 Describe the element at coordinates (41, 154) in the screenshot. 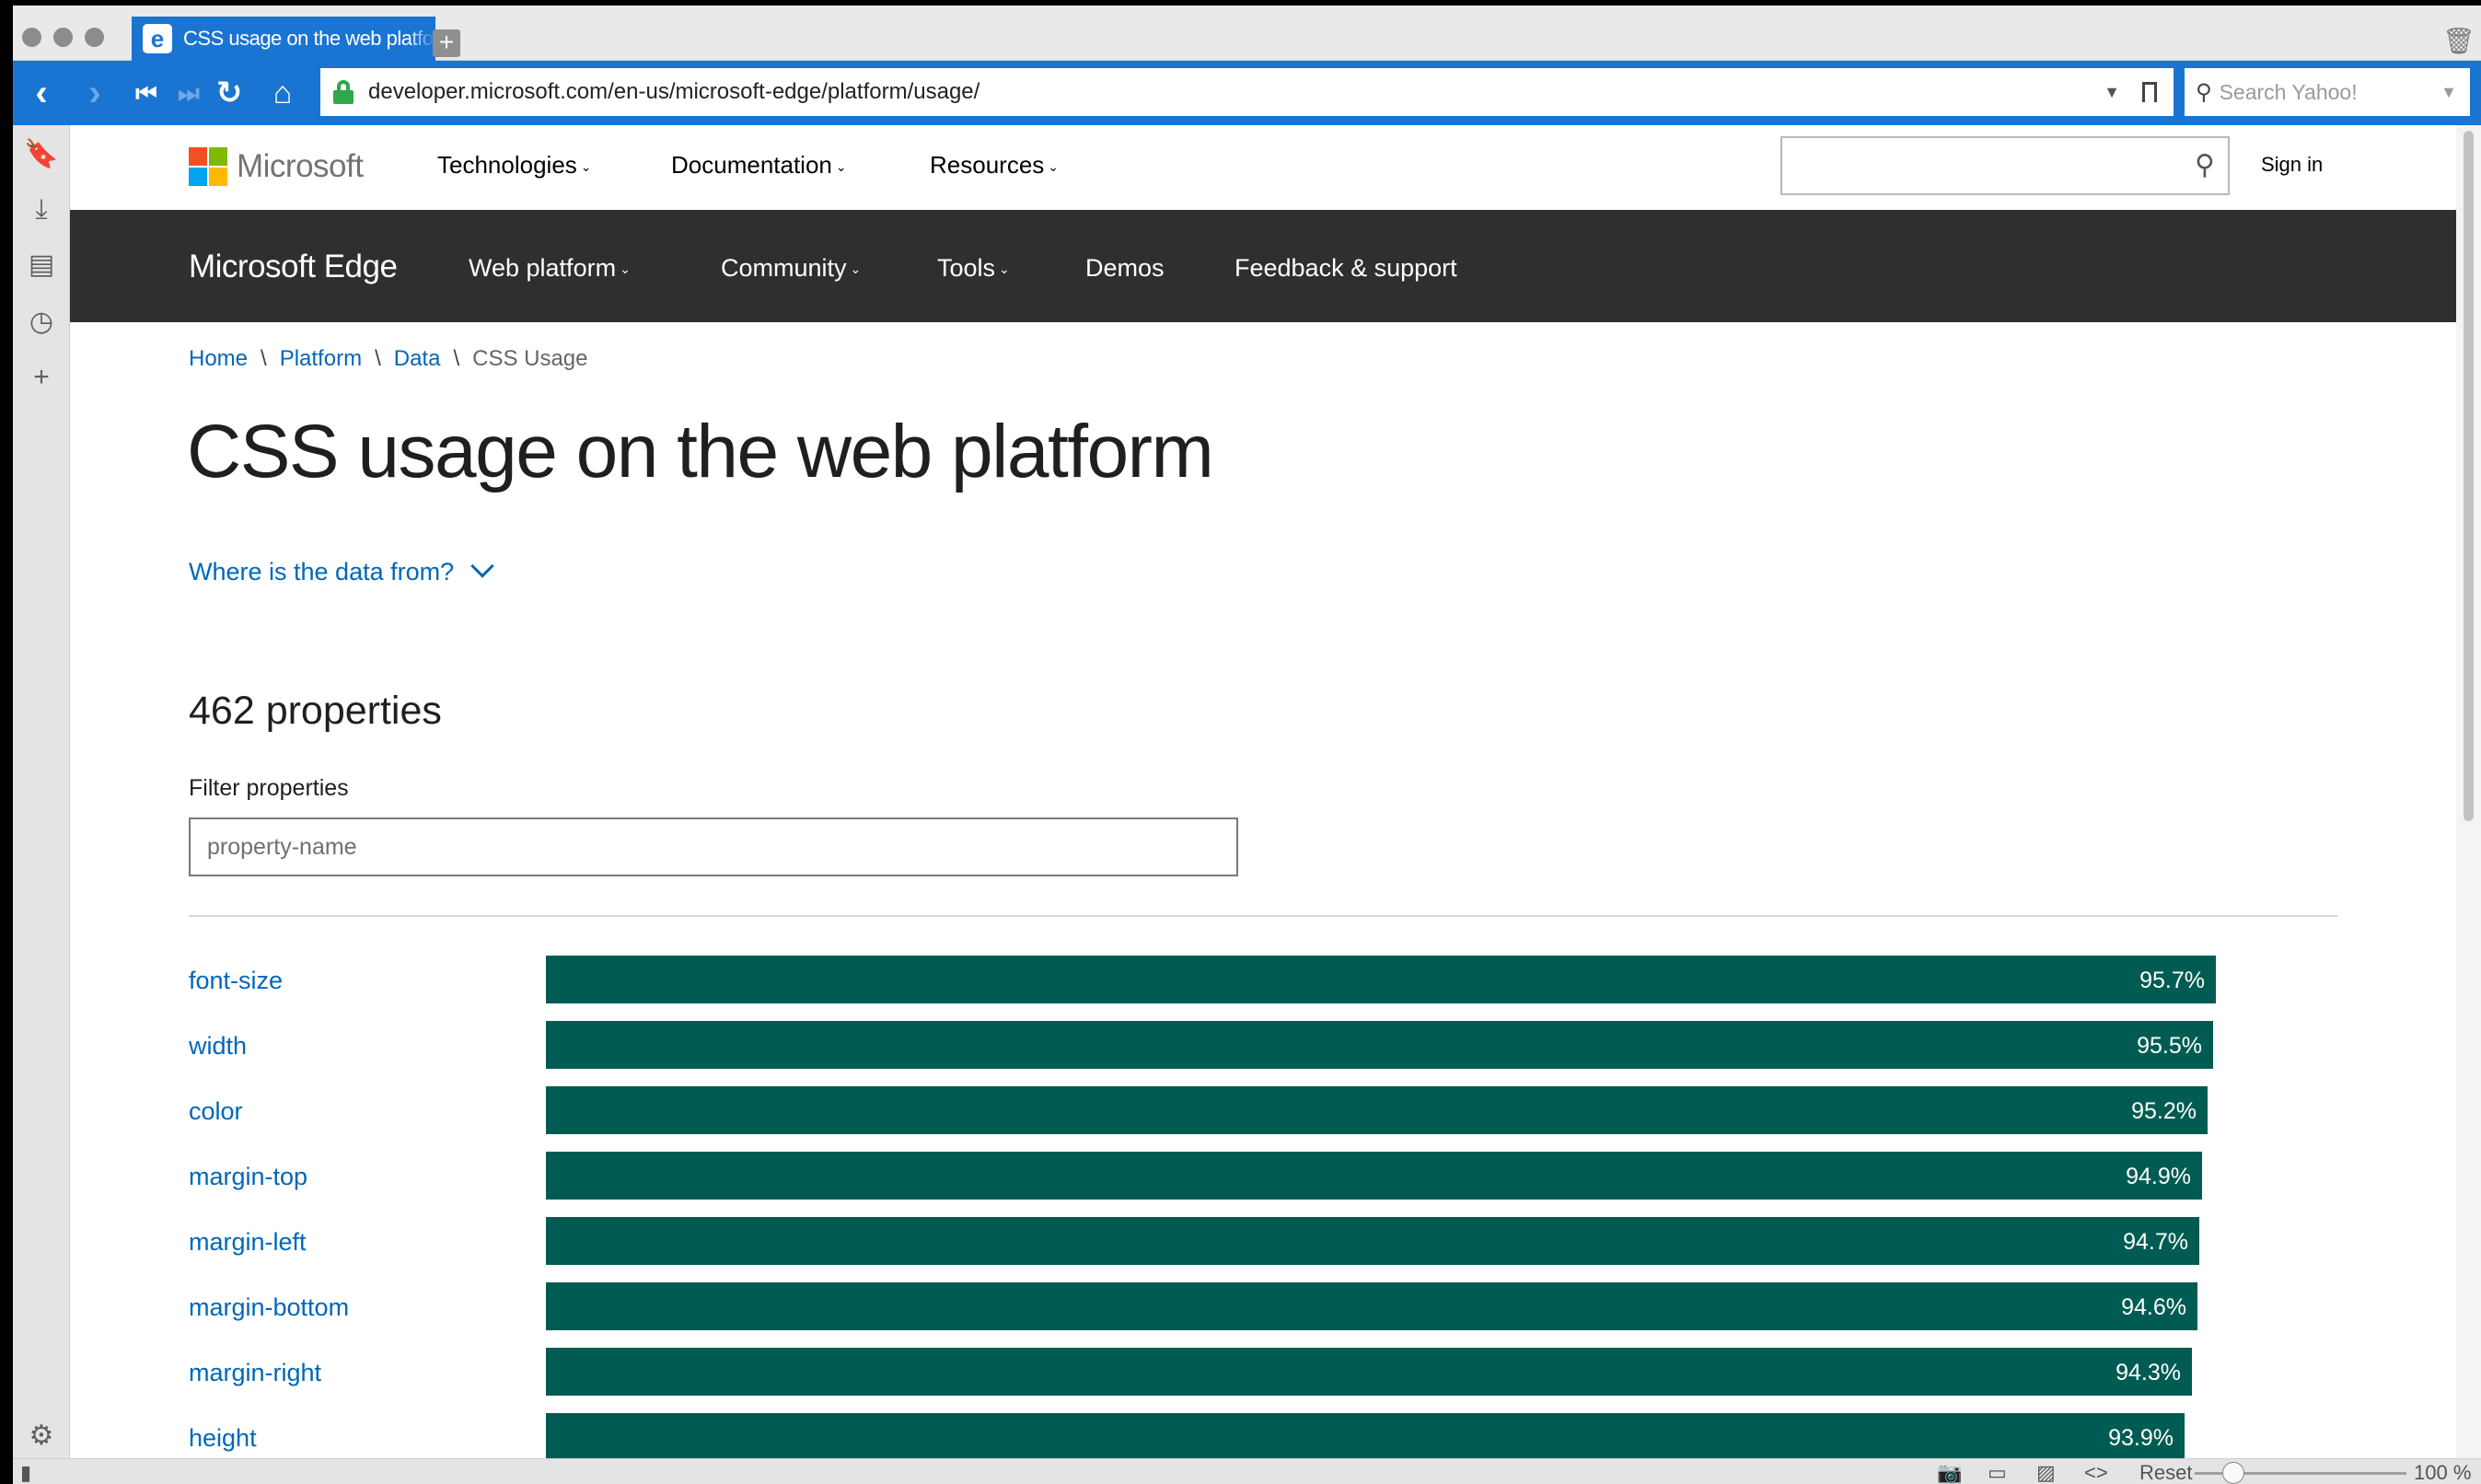

I see `bookmarks-panel-icon: 🔖` at that location.